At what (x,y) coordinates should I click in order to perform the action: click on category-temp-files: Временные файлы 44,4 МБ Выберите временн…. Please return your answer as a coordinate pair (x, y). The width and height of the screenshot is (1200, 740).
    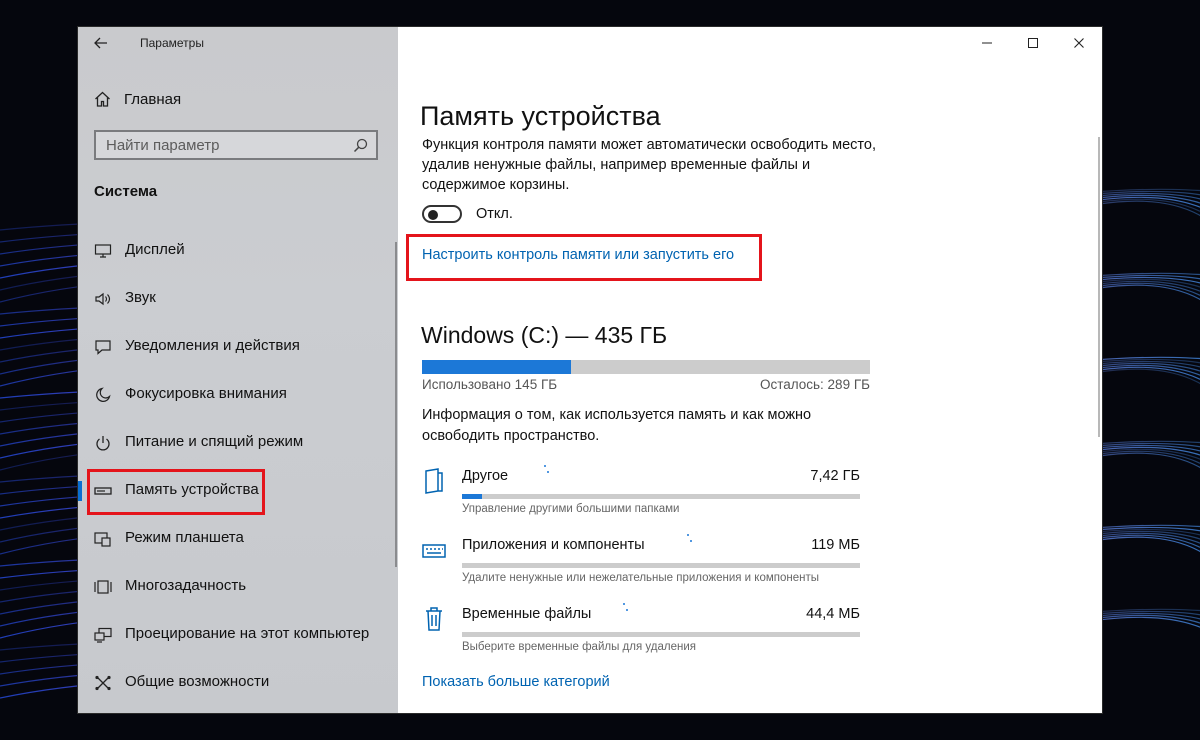
    Looking at the image, I should click on (642, 634).